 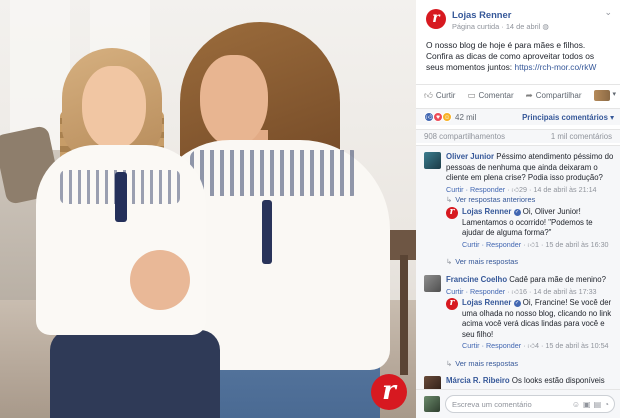 What do you see at coordinates (564, 189) in the screenshot?
I see `comment-timestamp: 14 de abril às 21:14` at bounding box center [564, 189].